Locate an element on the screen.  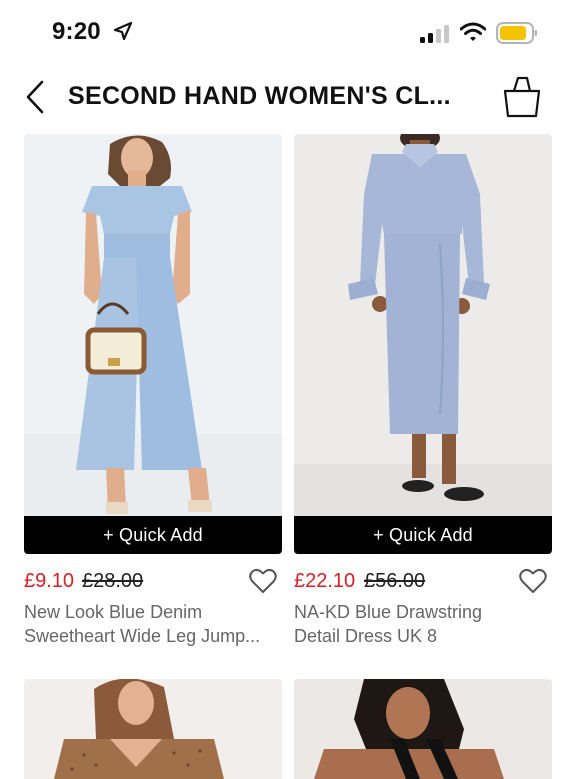
battery-icon is located at coordinates (517, 35).